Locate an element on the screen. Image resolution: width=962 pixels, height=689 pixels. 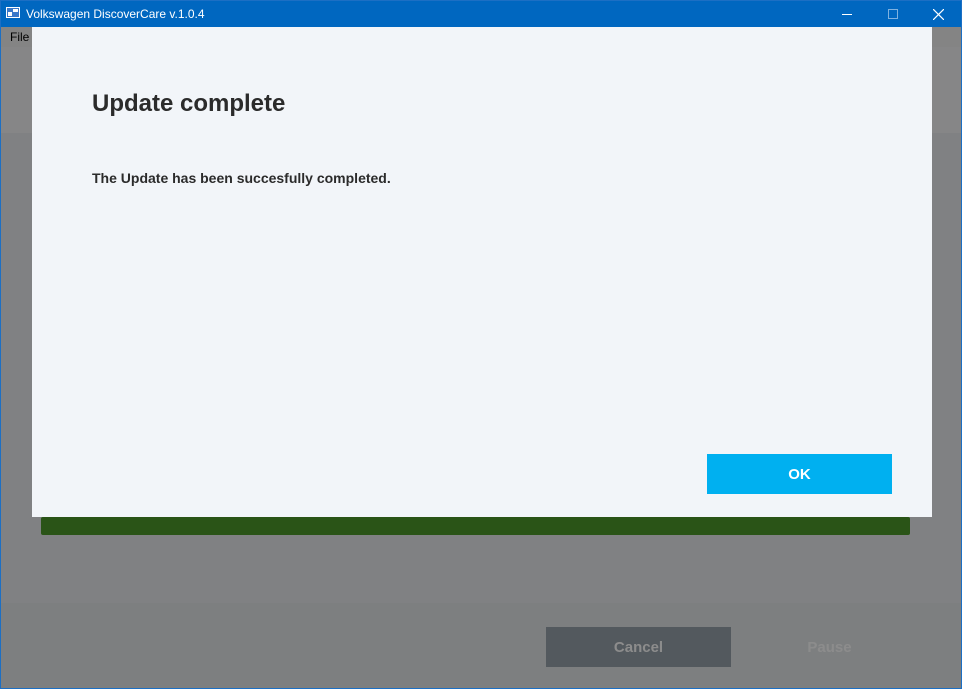
maximize-button is located at coordinates (893, 14).